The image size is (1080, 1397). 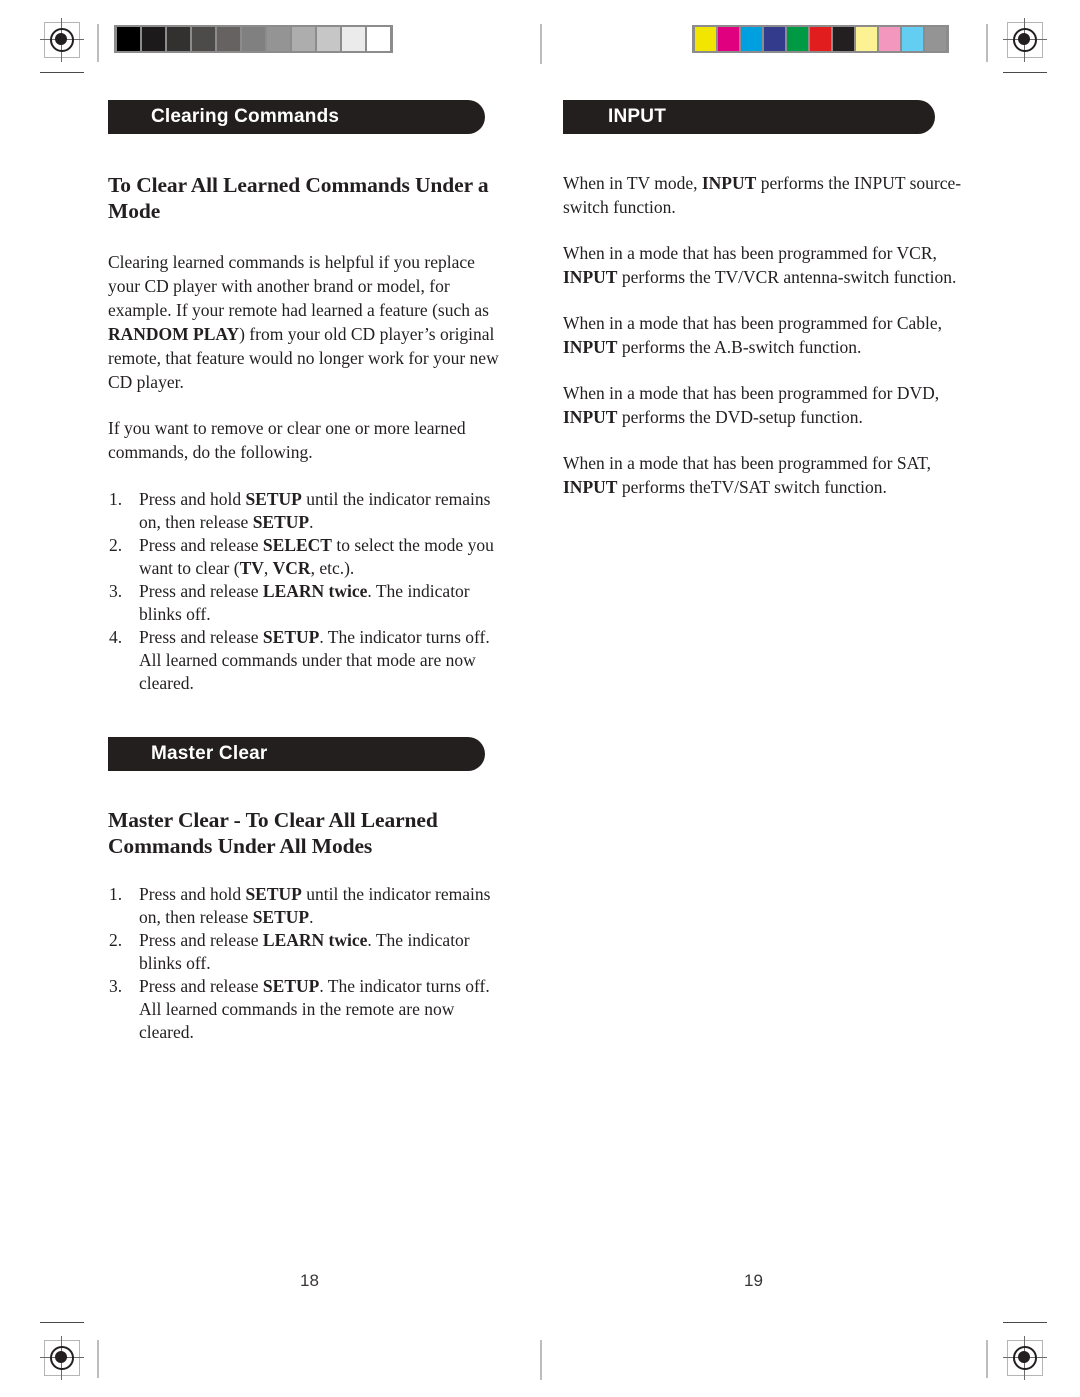 I want to click on section-banner-clearing-commands: Clearing Commands, so click(x=296, y=117).